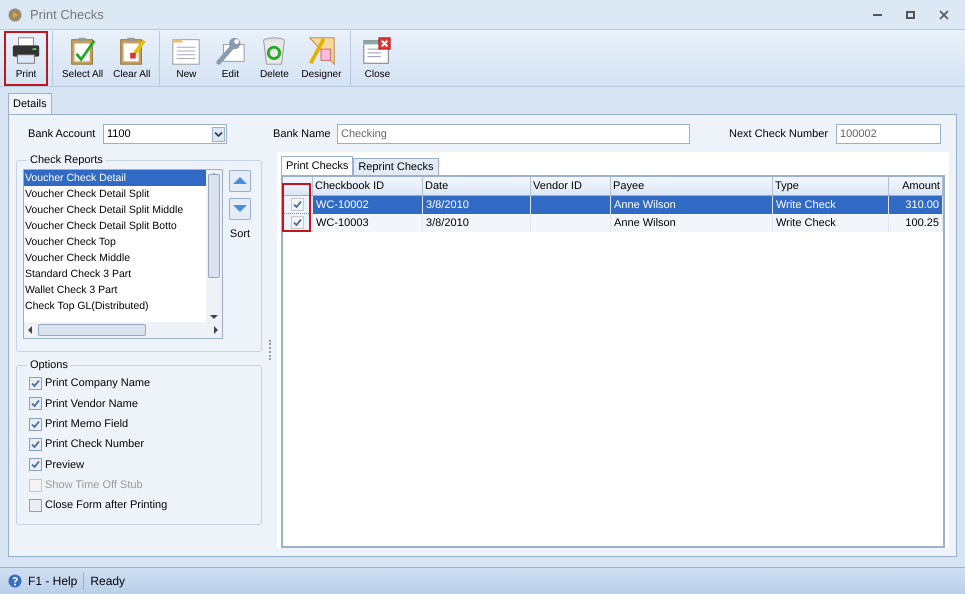 The image size is (965, 594). I want to click on toolbar-button: New, so click(186, 58).